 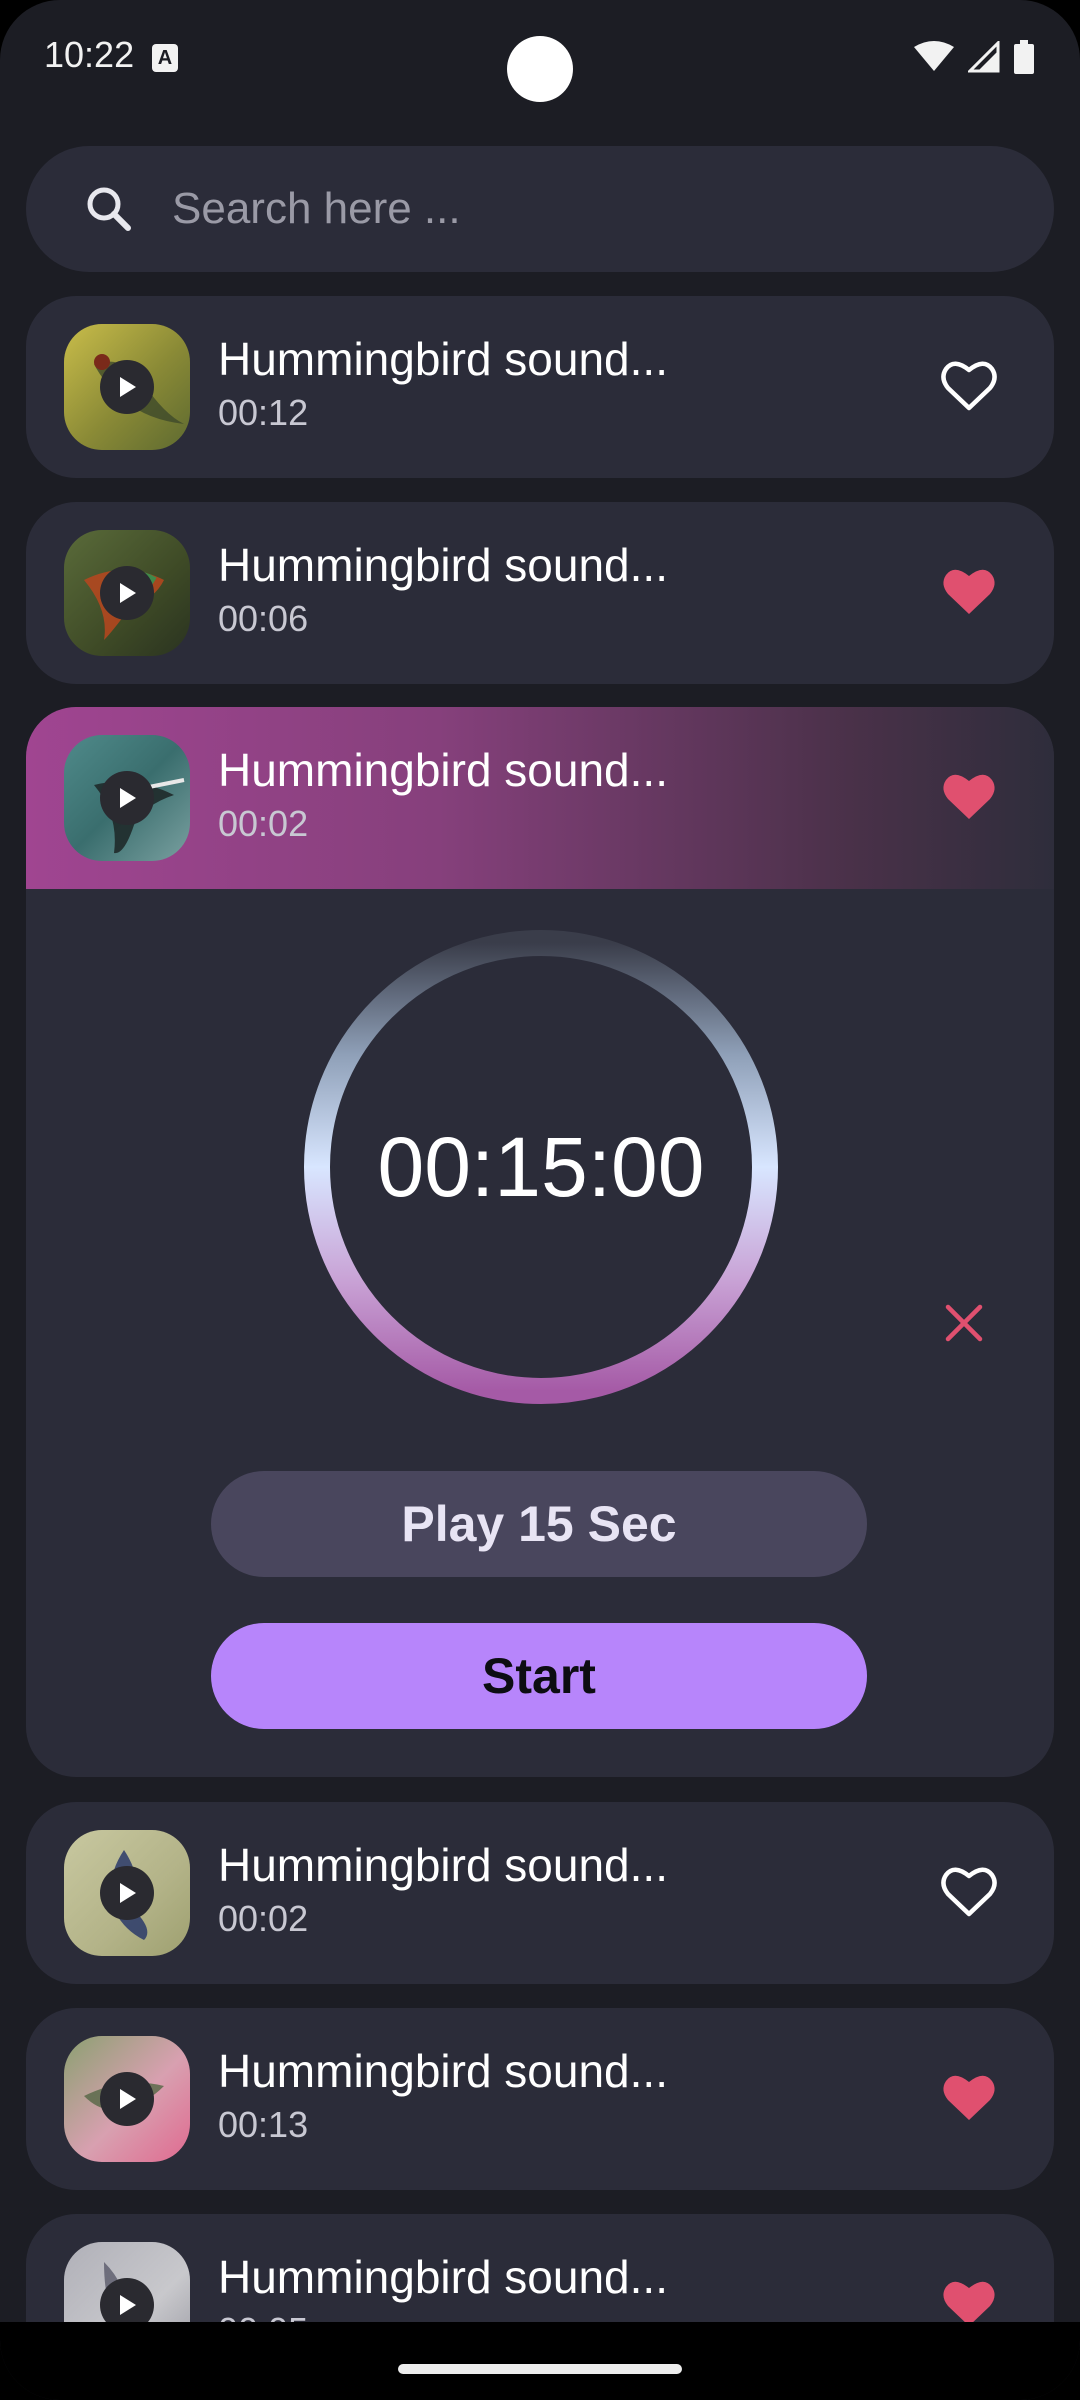 What do you see at coordinates (263, 2124) in the screenshot?
I see `sound-duration: 00:13` at bounding box center [263, 2124].